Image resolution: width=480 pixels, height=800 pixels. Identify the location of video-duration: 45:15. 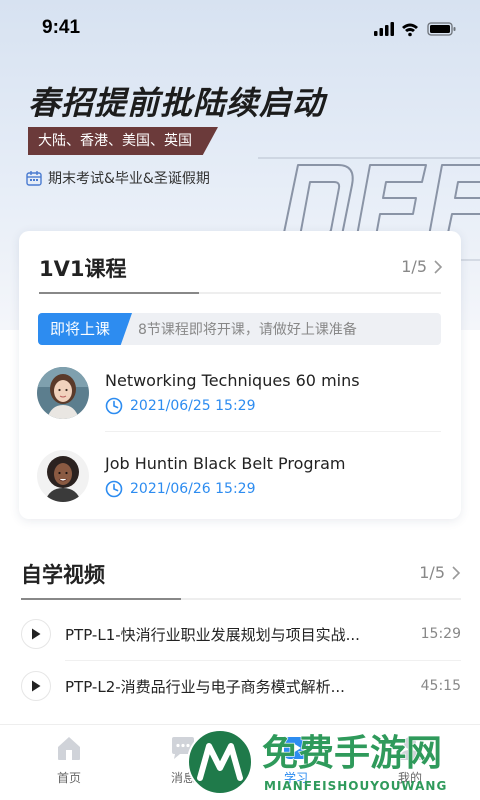
(440, 686).